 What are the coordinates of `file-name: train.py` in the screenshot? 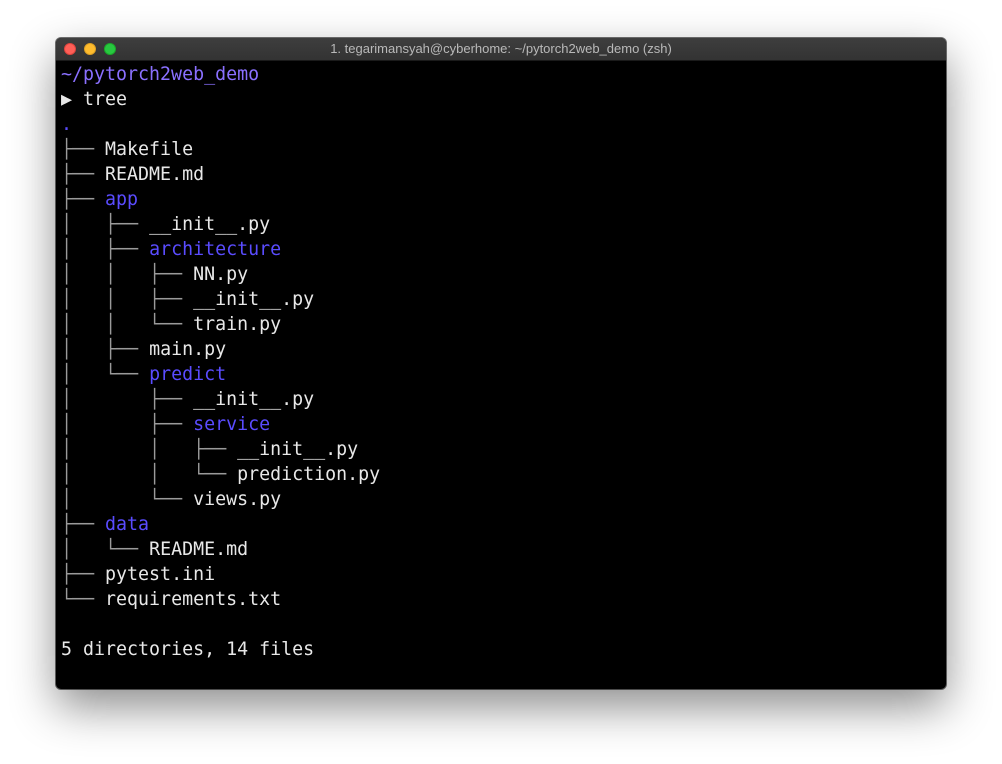 It's located at (237, 324).